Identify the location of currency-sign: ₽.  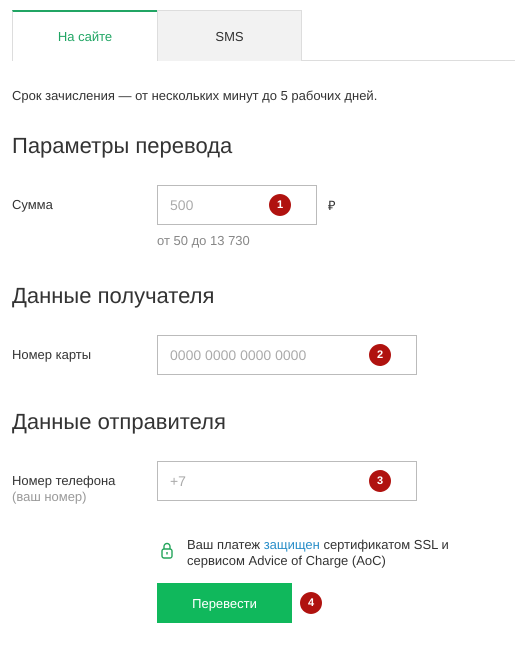
(332, 205).